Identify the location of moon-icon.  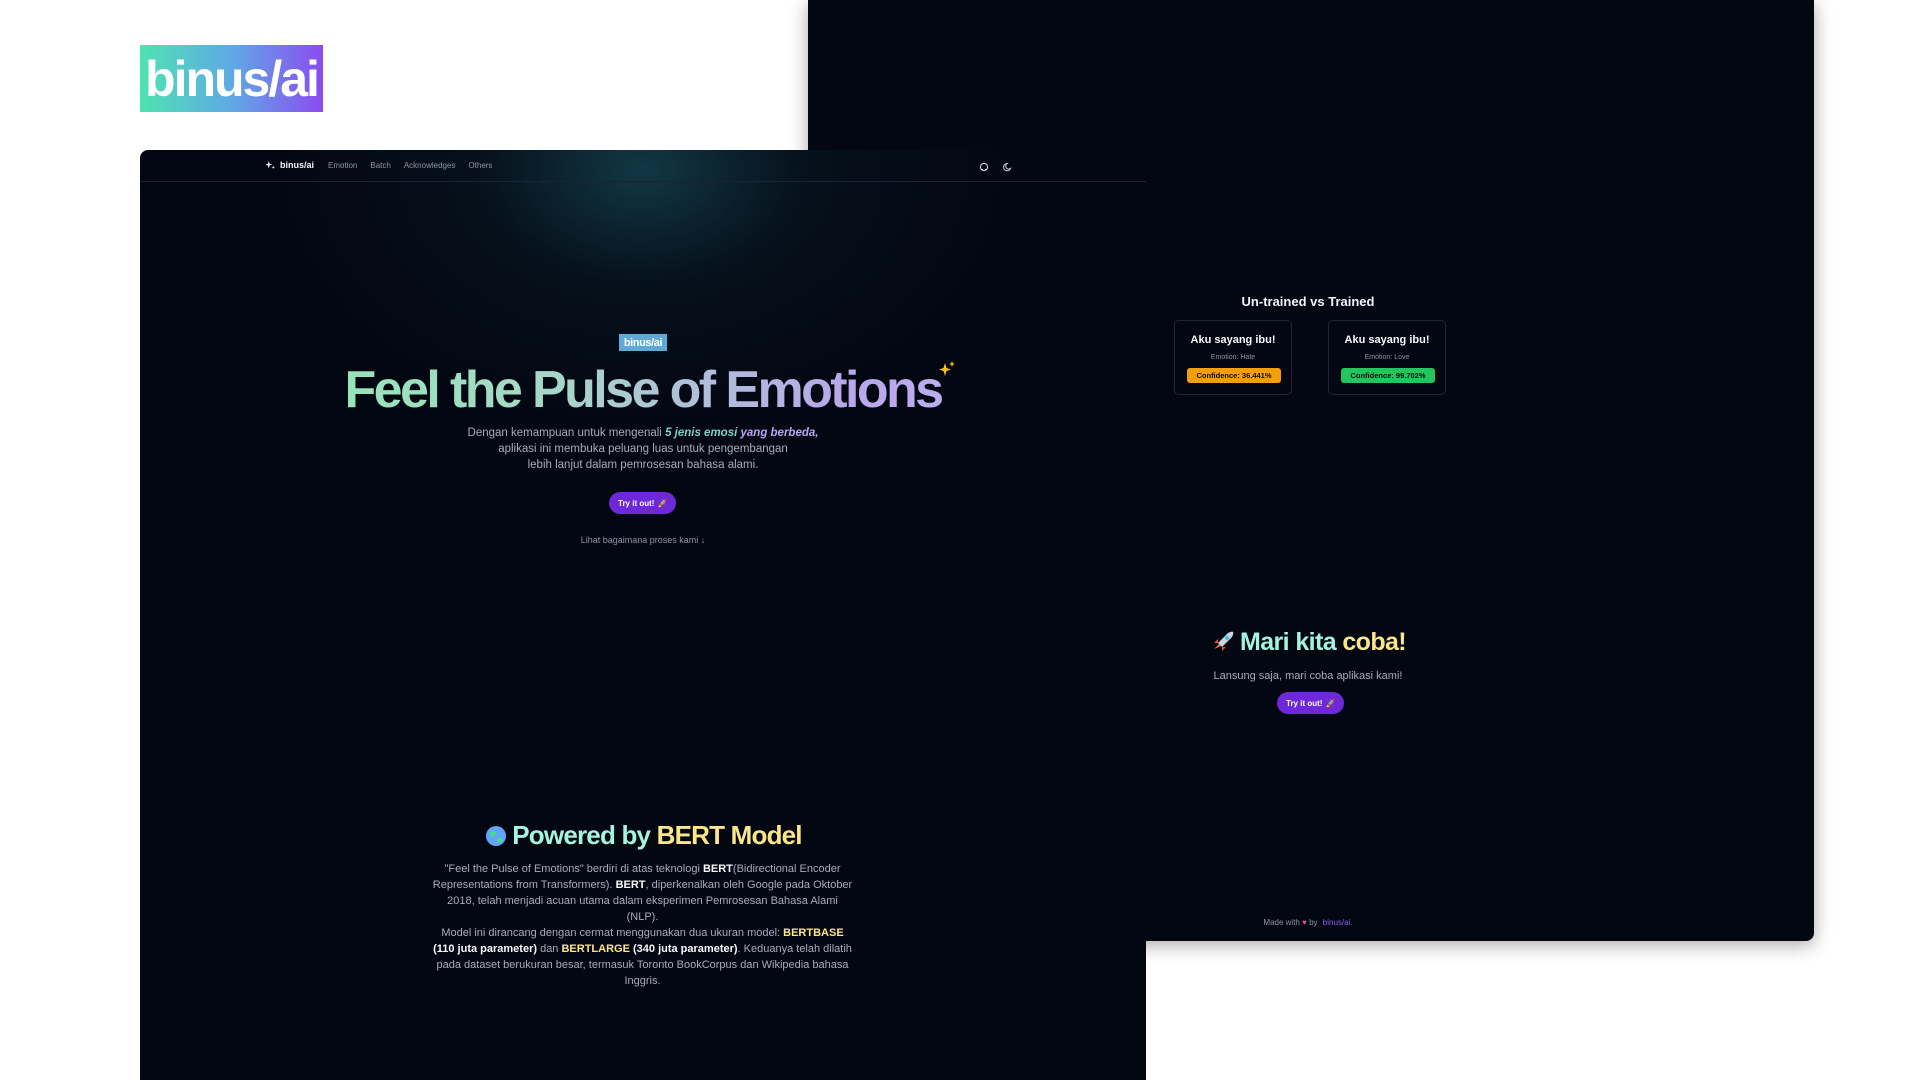
(1008, 165).